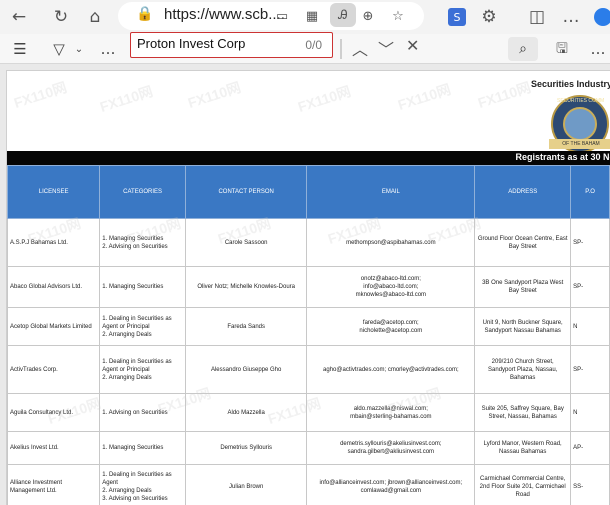 Image resolution: width=610 pixels, height=505 pixels. What do you see at coordinates (580, 124) in the screenshot?
I see `seal-emblem` at bounding box center [580, 124].